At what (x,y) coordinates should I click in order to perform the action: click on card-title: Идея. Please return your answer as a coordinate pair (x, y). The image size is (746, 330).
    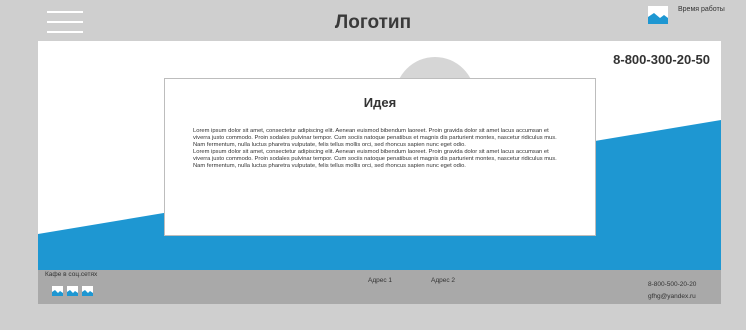
    Looking at the image, I should click on (380, 102).